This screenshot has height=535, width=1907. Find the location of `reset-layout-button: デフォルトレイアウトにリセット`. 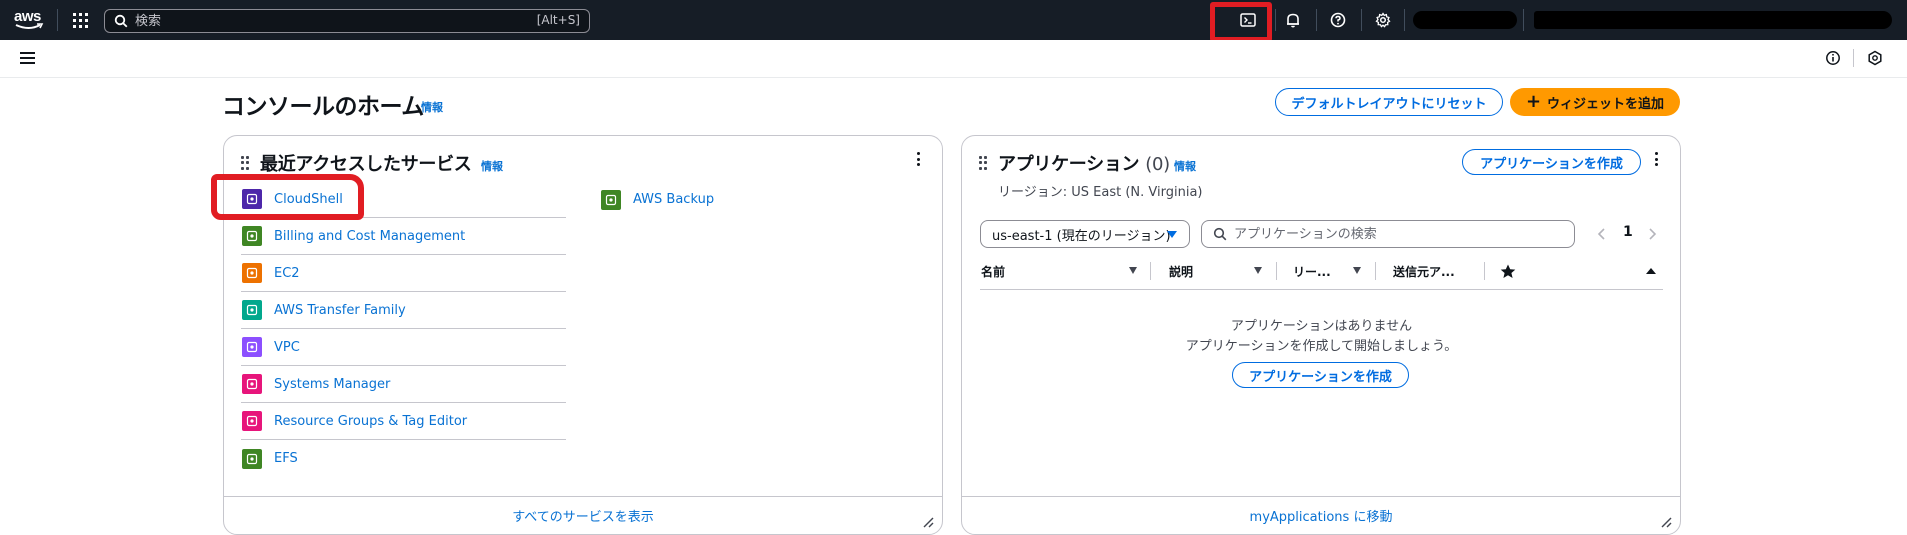

reset-layout-button: デフォルトレイアウトにリセット is located at coordinates (1389, 102).